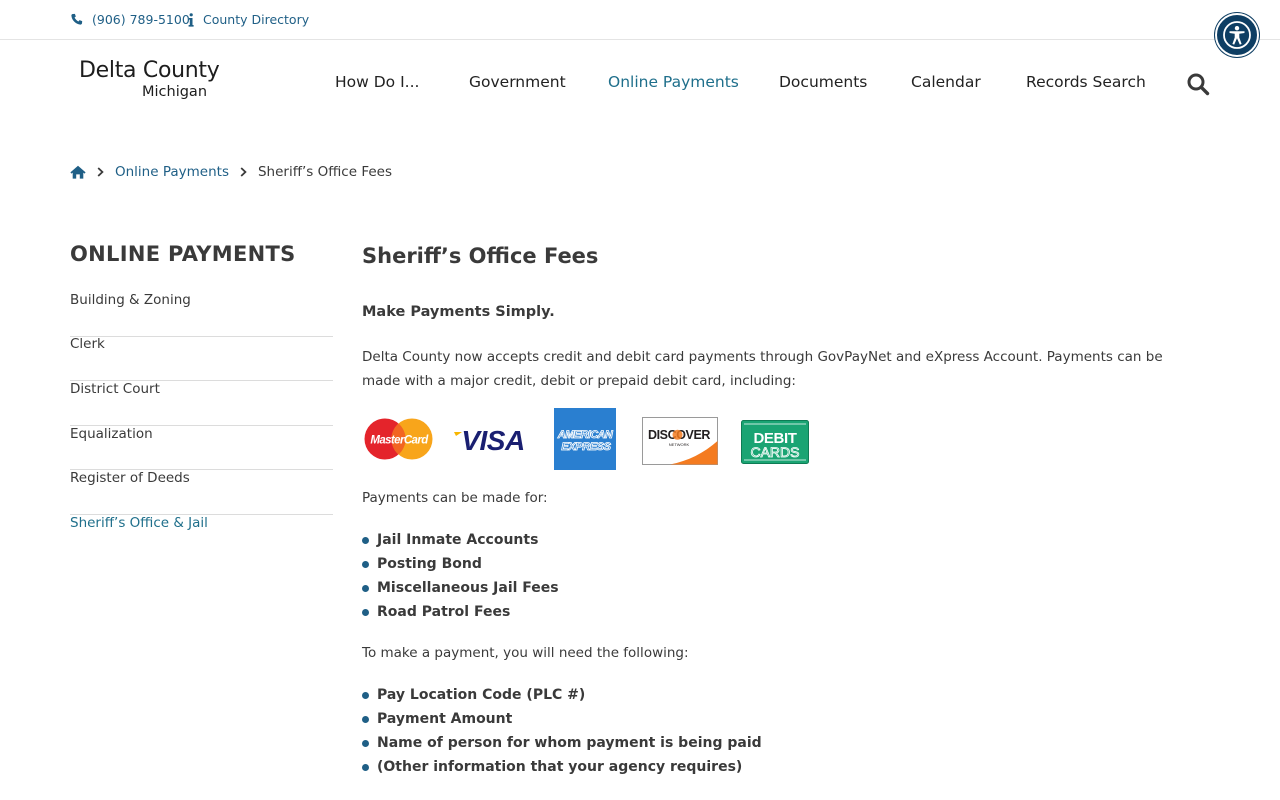  What do you see at coordinates (201, 403) in the screenshot?
I see `sidebar-item-district-court: District Court` at bounding box center [201, 403].